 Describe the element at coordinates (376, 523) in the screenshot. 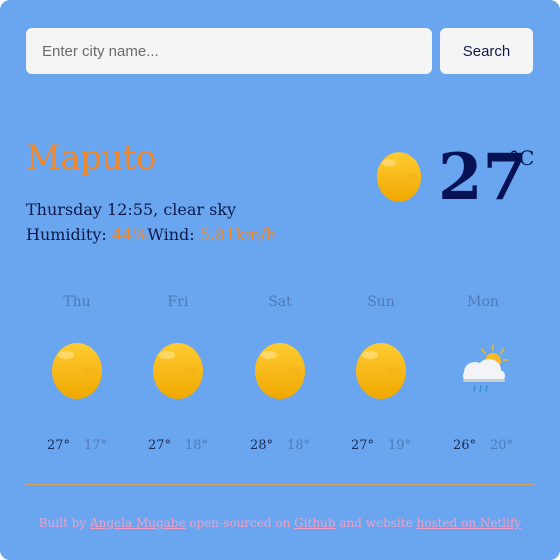

I see `footer-and-website: and website` at that location.